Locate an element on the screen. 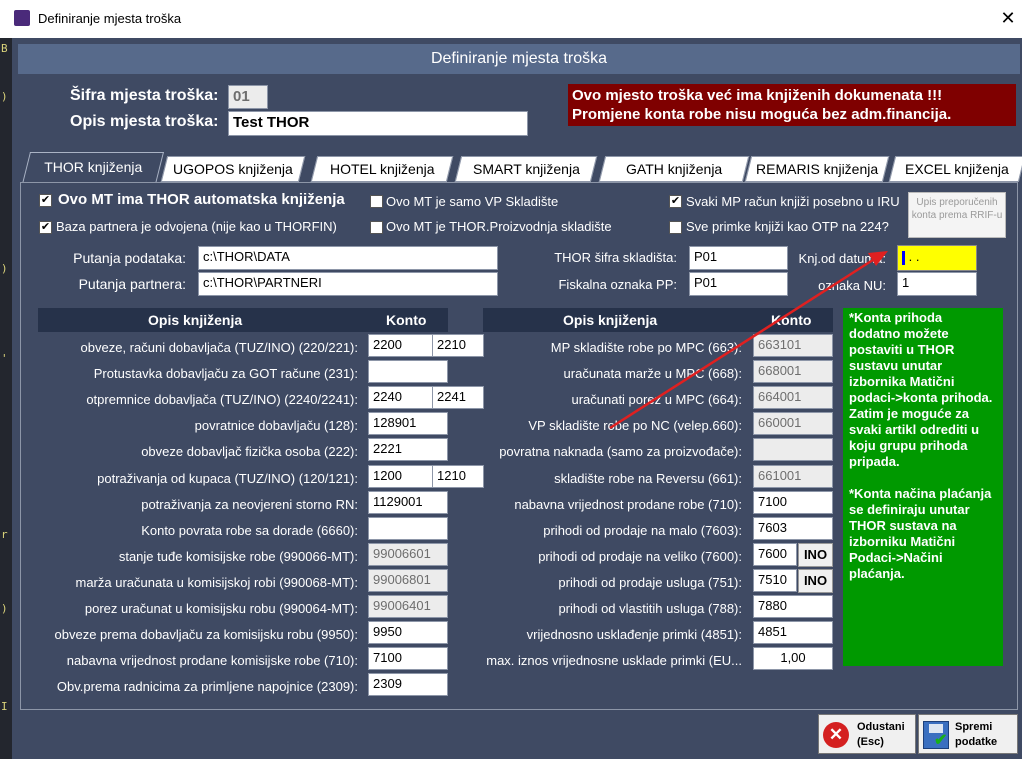 The width and height of the screenshot is (1022, 759). cancel-button: ✕ Odustani (Esc) is located at coordinates (867, 734).